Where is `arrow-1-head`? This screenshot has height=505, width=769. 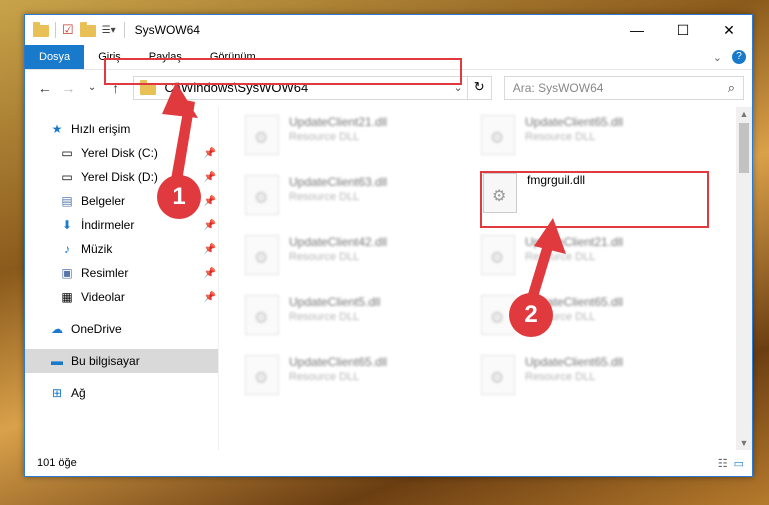 arrow-1-head is located at coordinates (180, 100).